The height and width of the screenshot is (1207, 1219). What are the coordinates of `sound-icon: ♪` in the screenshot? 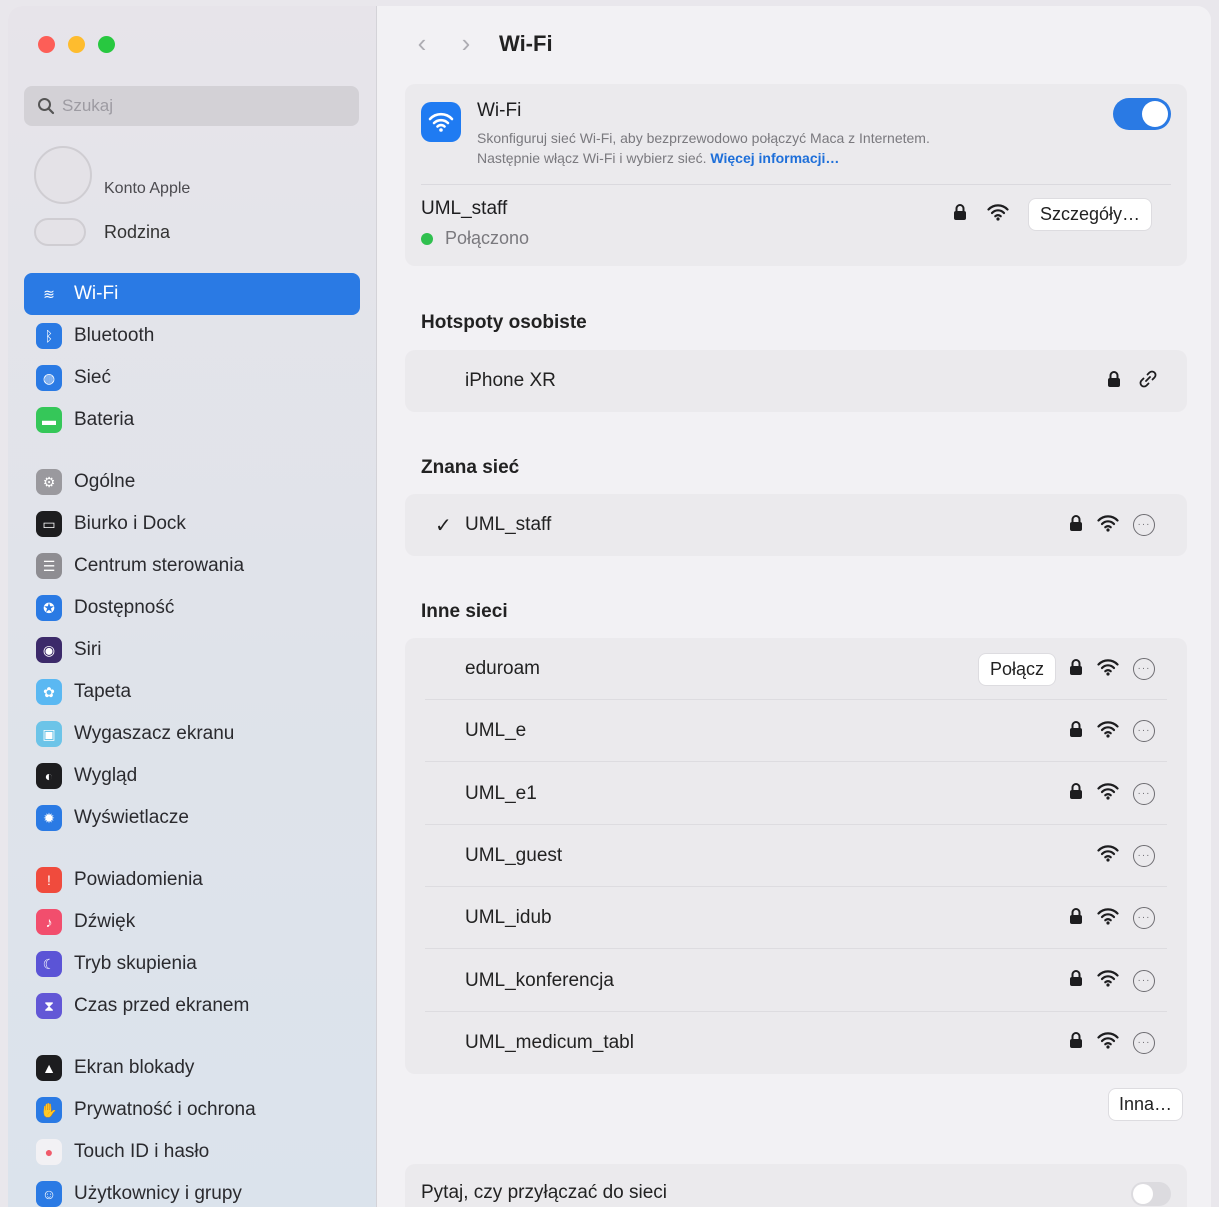 It's located at (49, 922).